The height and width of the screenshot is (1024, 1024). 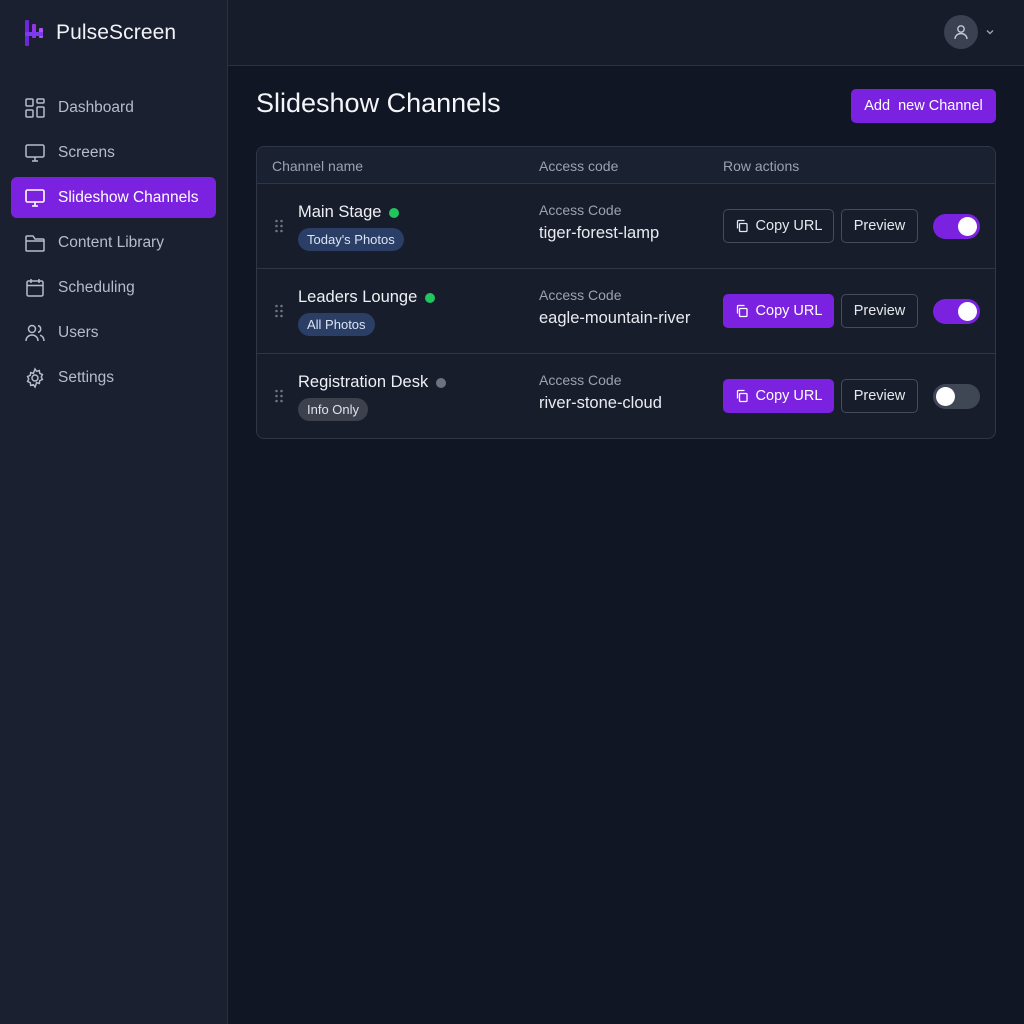 I want to click on sidebar-item-screens: Screens, so click(x=113, y=152).